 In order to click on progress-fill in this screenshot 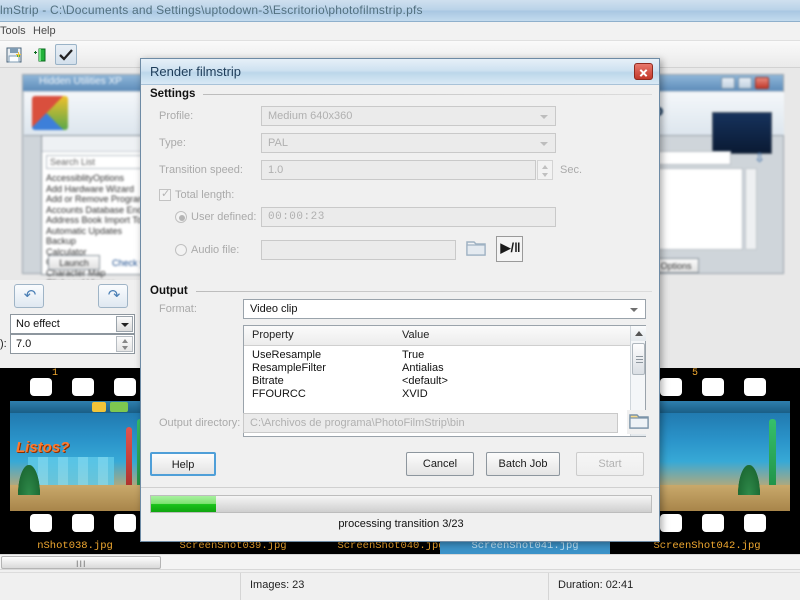, I will do `click(183, 504)`.